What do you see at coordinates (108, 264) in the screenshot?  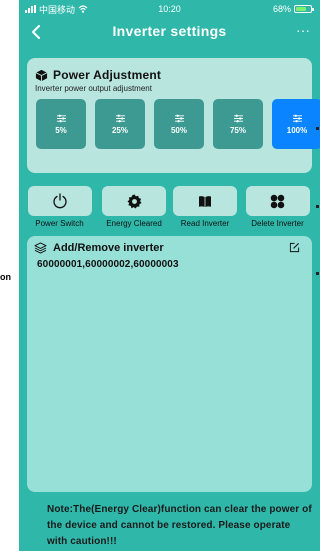 I see `inverter-id-list: 60000001,60000002,60000003` at bounding box center [108, 264].